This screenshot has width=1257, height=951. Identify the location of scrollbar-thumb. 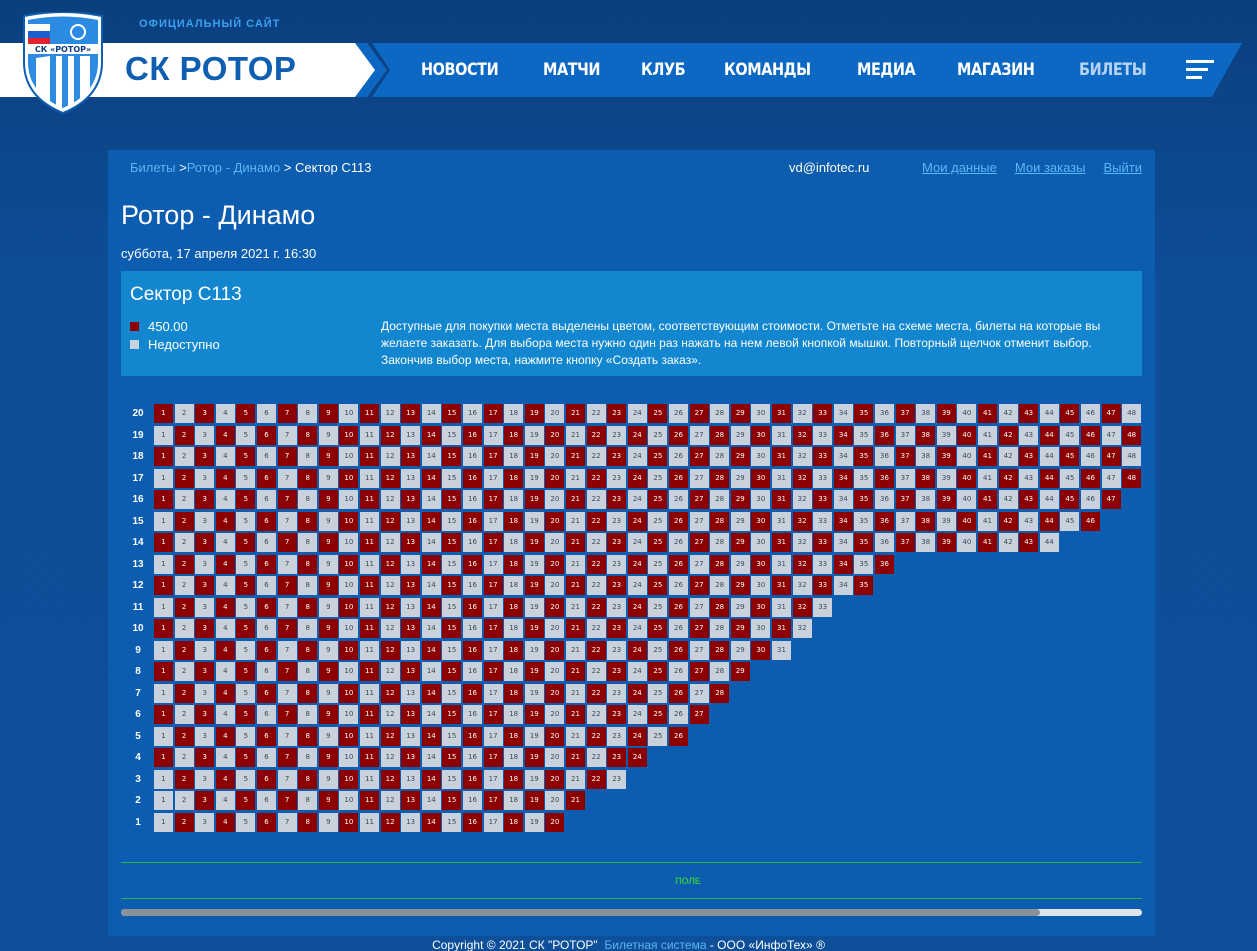
(580, 912).